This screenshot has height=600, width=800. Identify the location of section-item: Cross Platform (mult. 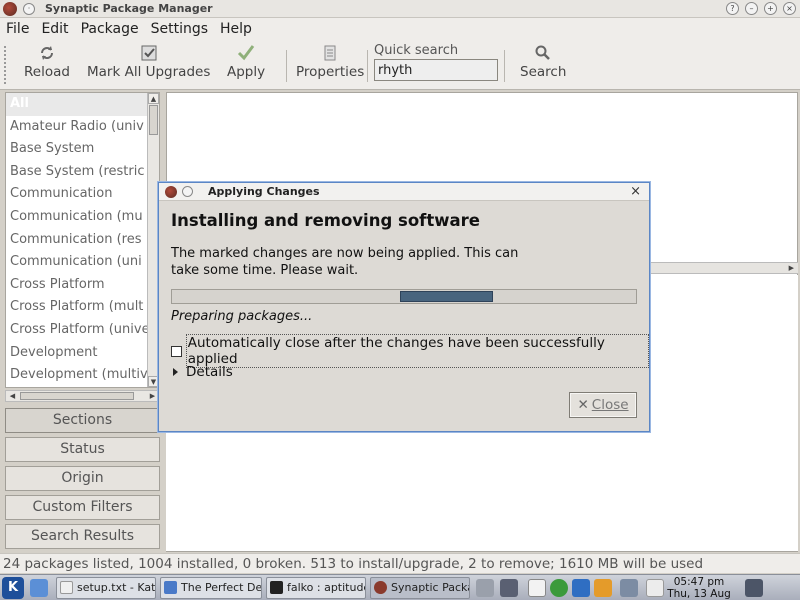
(77, 307).